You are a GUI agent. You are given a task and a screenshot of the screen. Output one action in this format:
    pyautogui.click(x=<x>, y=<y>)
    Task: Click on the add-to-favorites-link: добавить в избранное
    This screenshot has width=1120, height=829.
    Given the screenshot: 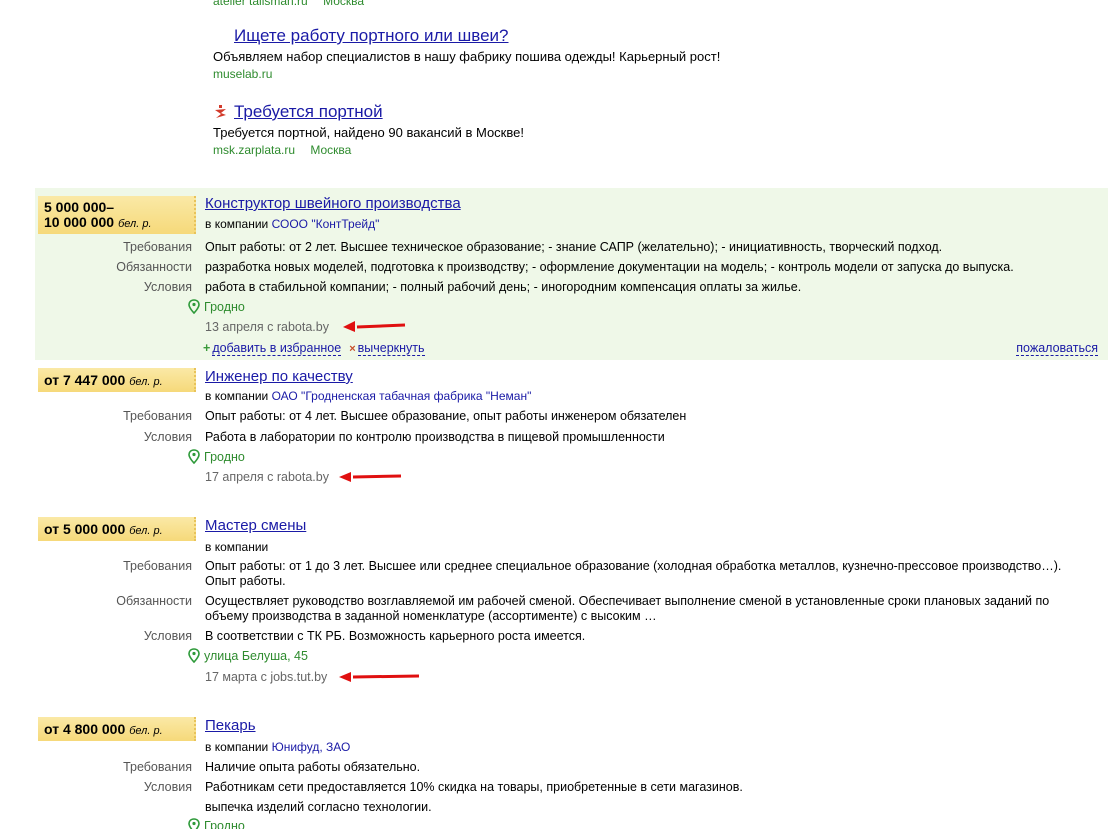 What is the action you would take?
    pyautogui.click(x=277, y=348)
    